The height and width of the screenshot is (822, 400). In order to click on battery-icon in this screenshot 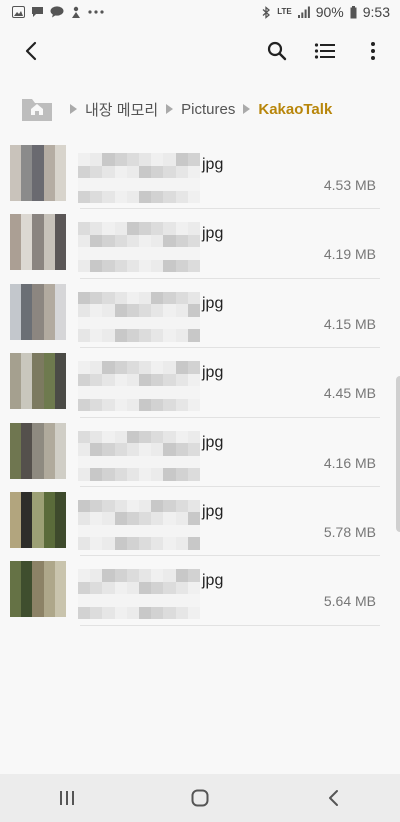, I will do `click(353, 12)`.